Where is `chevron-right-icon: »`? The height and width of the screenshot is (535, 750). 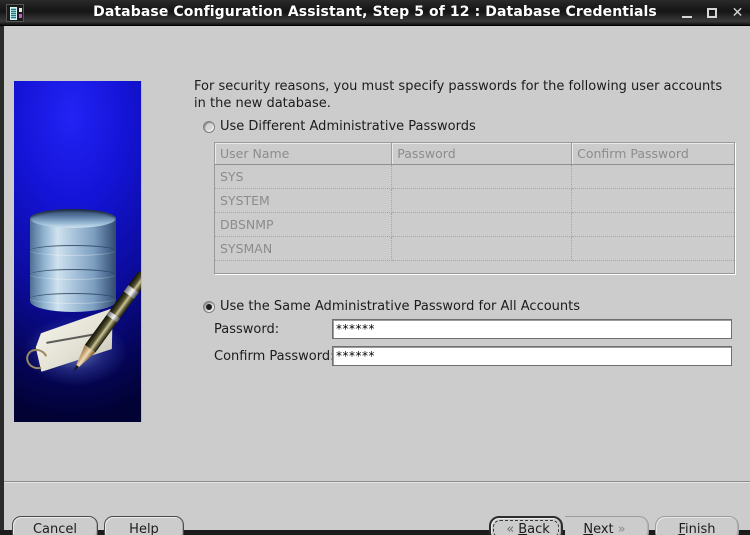
chevron-right-icon: » is located at coordinates (621, 528).